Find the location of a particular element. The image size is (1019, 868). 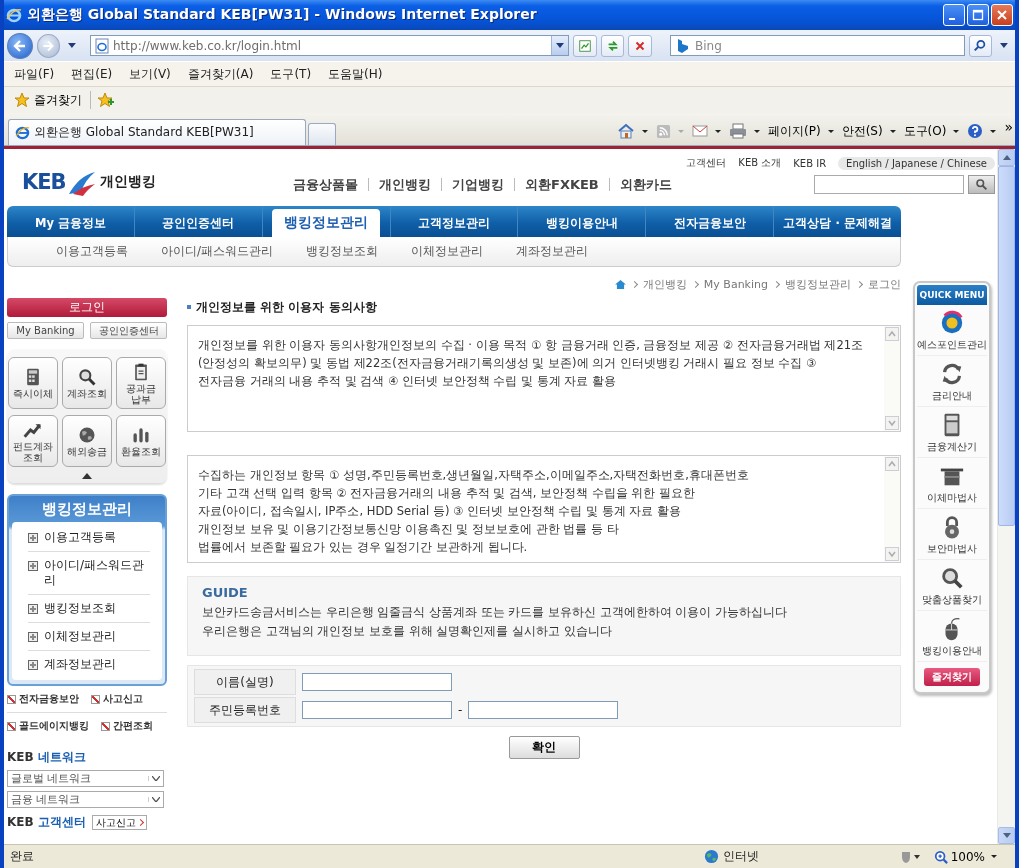

sidebar-item: 뱅킹정보조회 is located at coordinates (89, 609).